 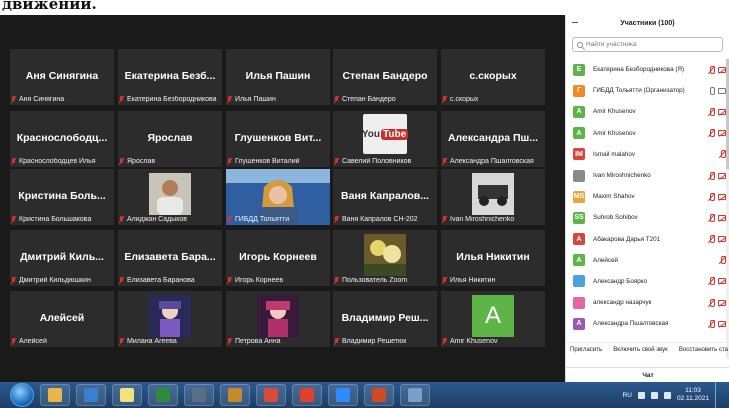 What do you see at coordinates (385, 219) in the screenshot?
I see `tile-label: Ваня Капралов СН-202` at bounding box center [385, 219].